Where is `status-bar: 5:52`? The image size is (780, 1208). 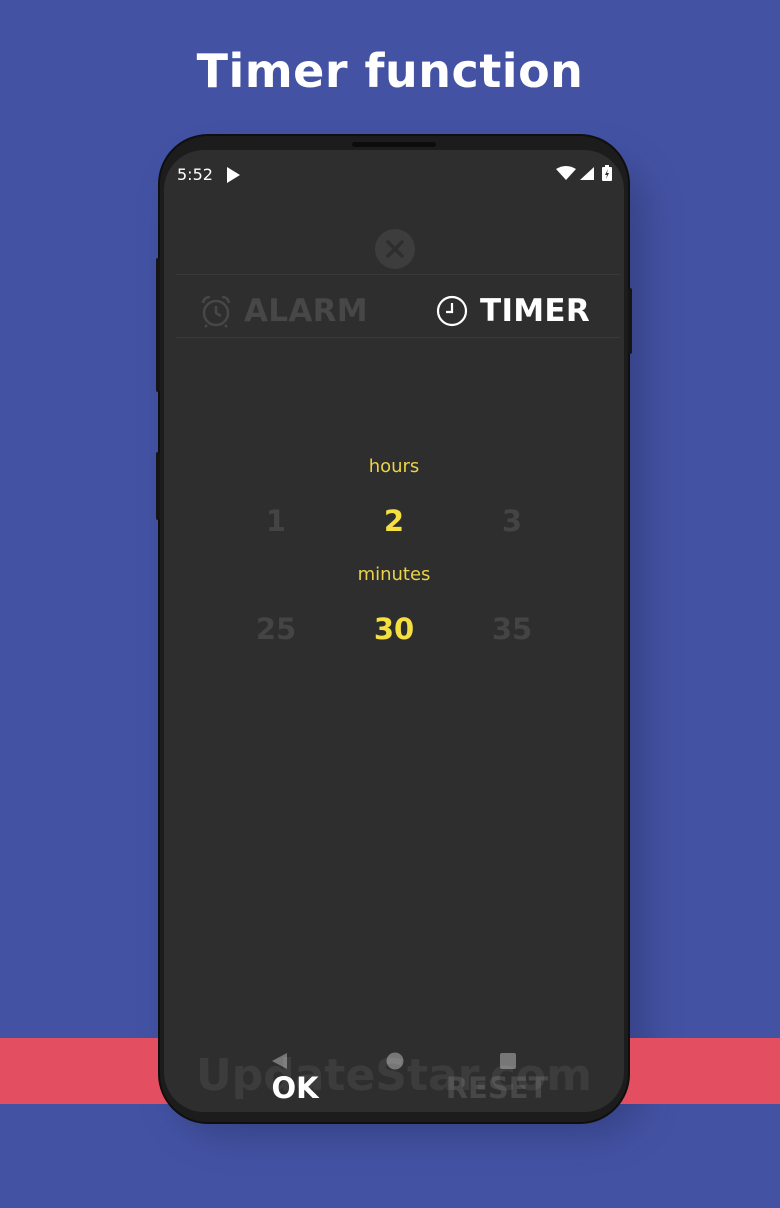 status-bar: 5:52 is located at coordinates (394, 174).